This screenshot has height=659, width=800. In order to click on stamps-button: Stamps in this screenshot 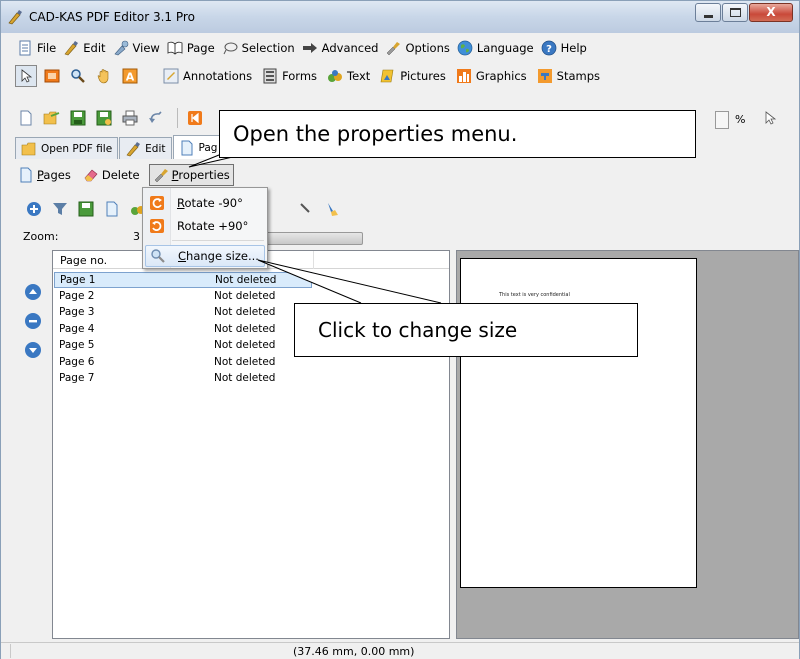, I will do `click(568, 76)`.